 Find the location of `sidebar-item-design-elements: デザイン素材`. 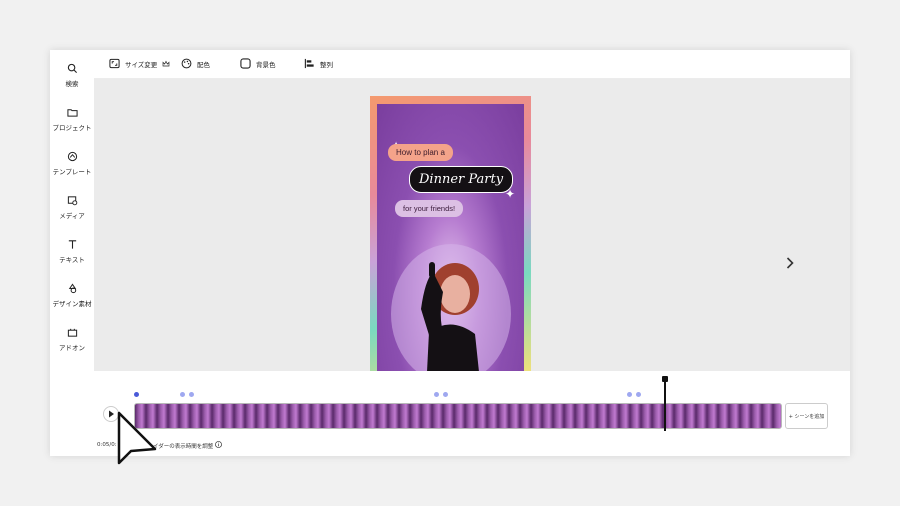

sidebar-item-design-elements: デザイン素材 is located at coordinates (72, 295).